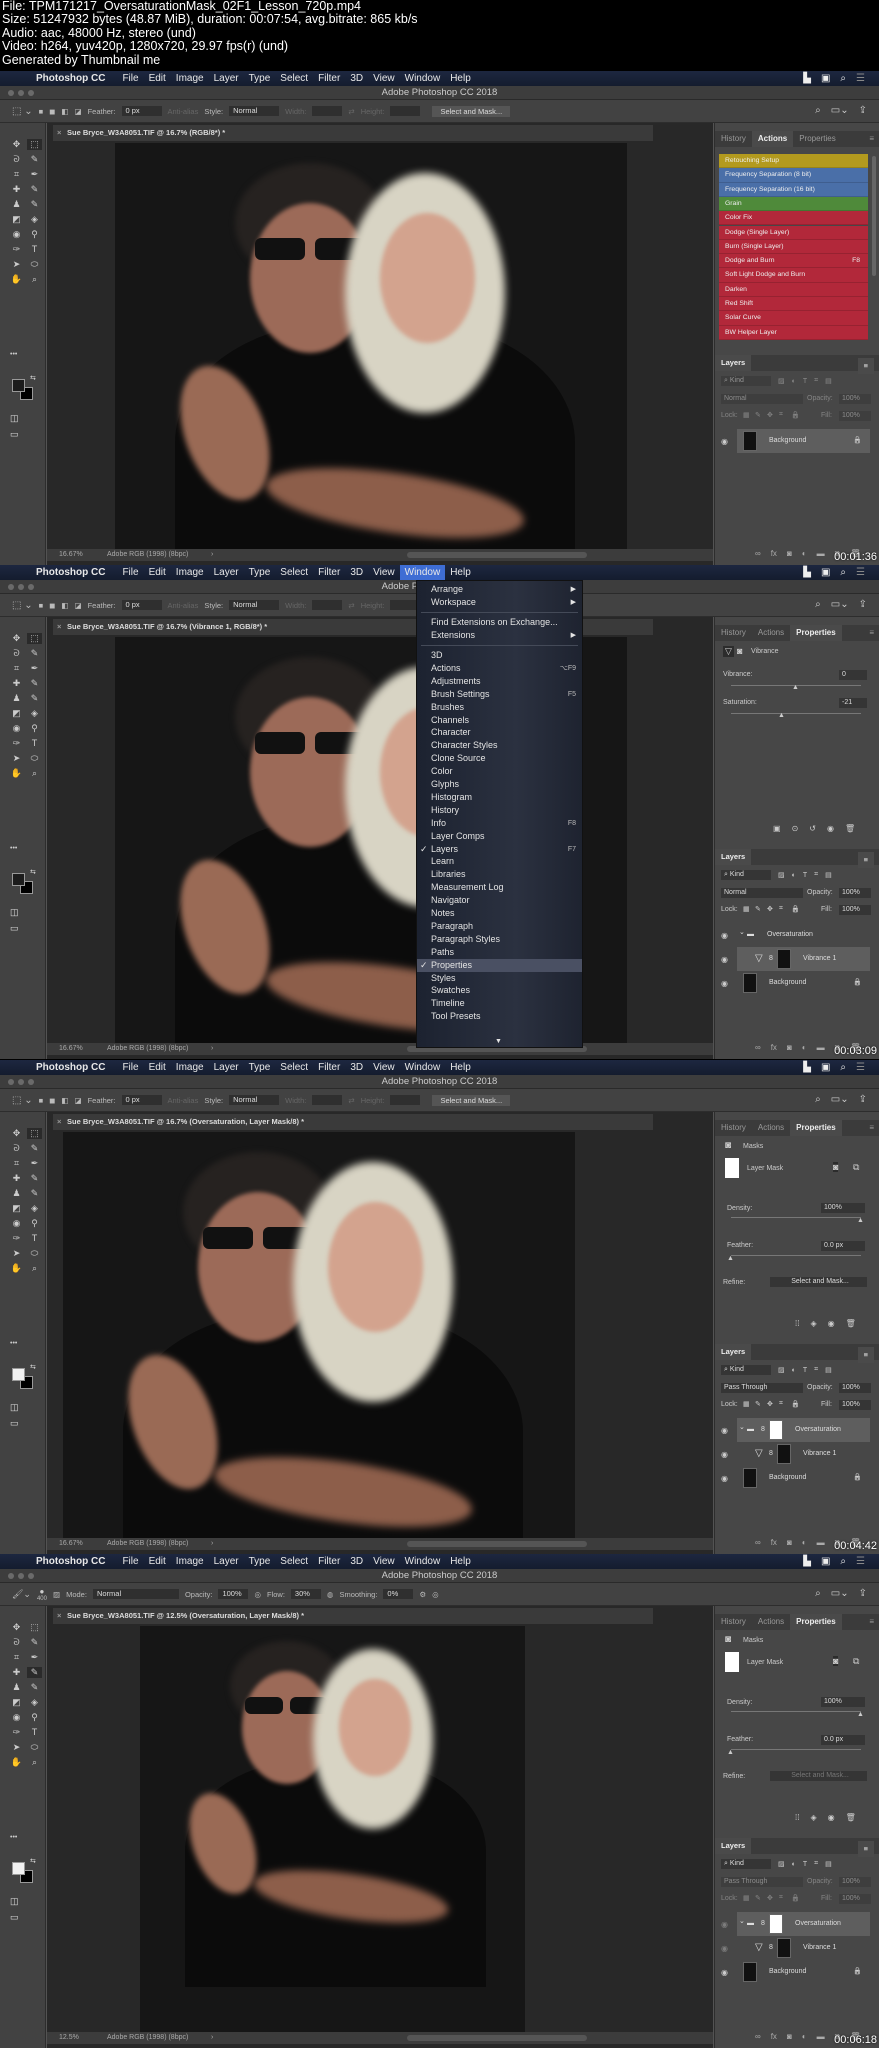 The height and width of the screenshot is (2048, 879). Describe the element at coordinates (34, 144) in the screenshot. I see `marquee-tool-icon: ⬚` at that location.